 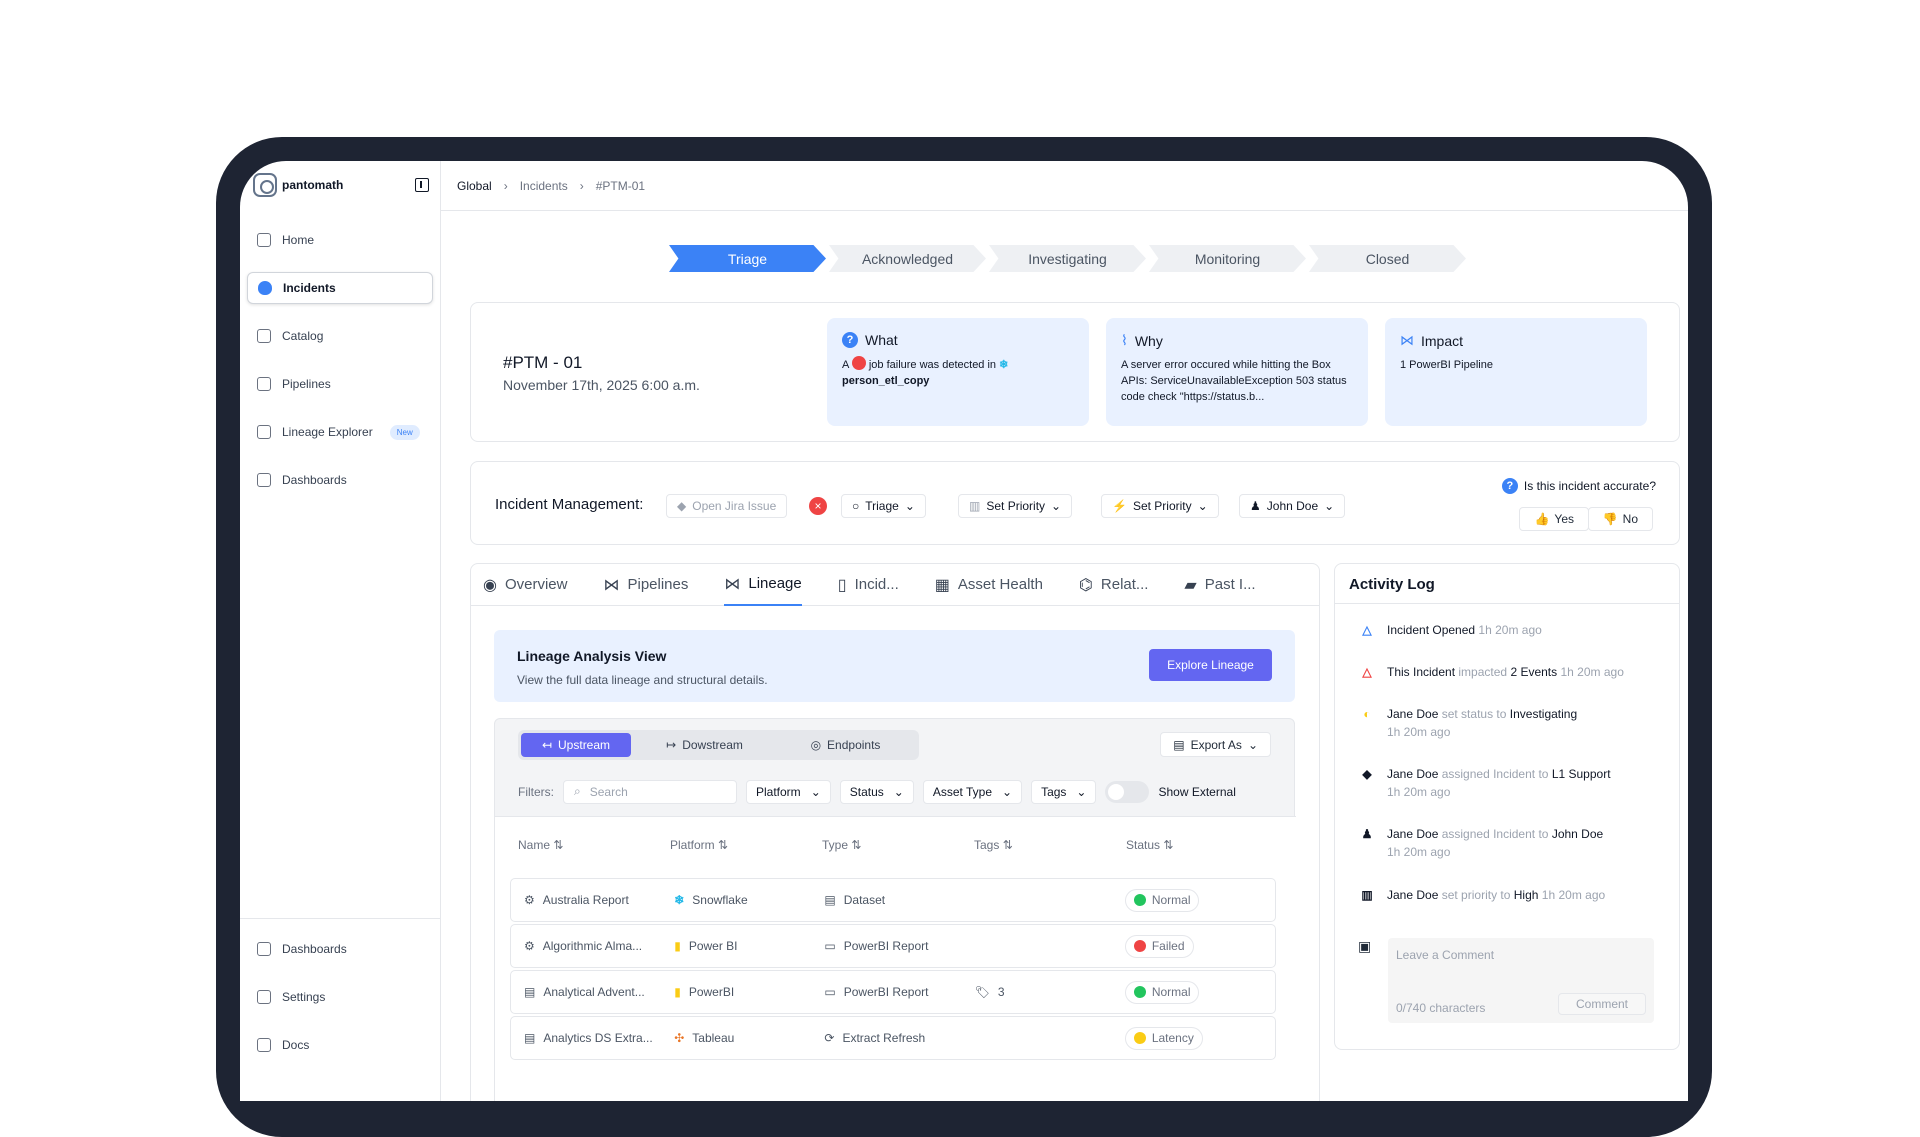 I want to click on sidebar-item-label: Docs, so click(x=296, y=1045).